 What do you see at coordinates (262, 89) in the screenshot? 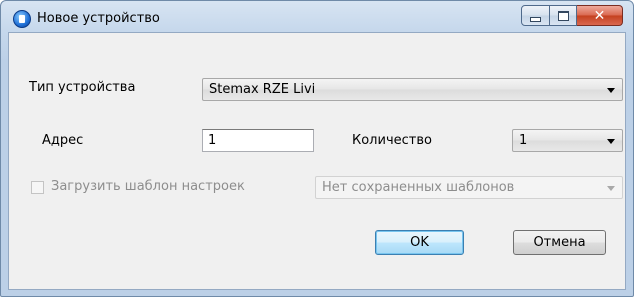
I see `device-type-value: Stemax RZE Livi` at bounding box center [262, 89].